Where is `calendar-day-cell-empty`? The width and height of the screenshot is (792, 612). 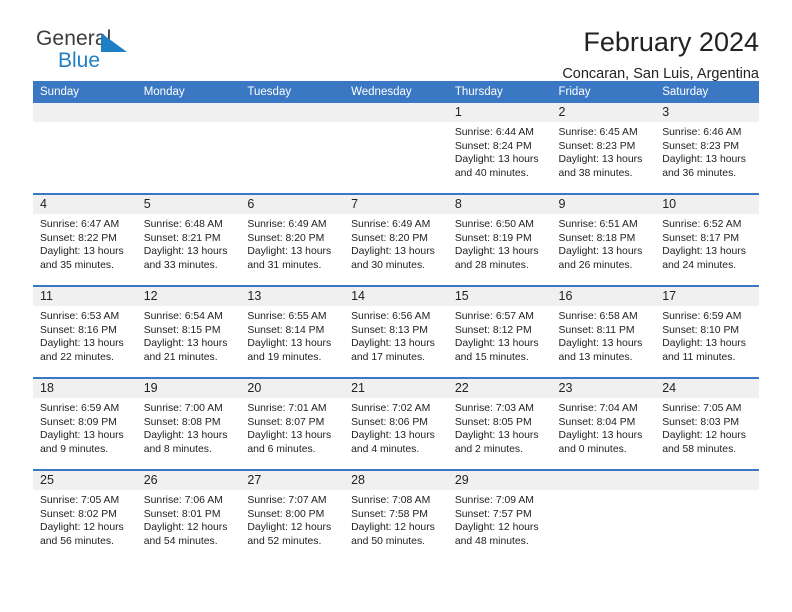
calendar-day-cell-empty is located at coordinates (707, 515).